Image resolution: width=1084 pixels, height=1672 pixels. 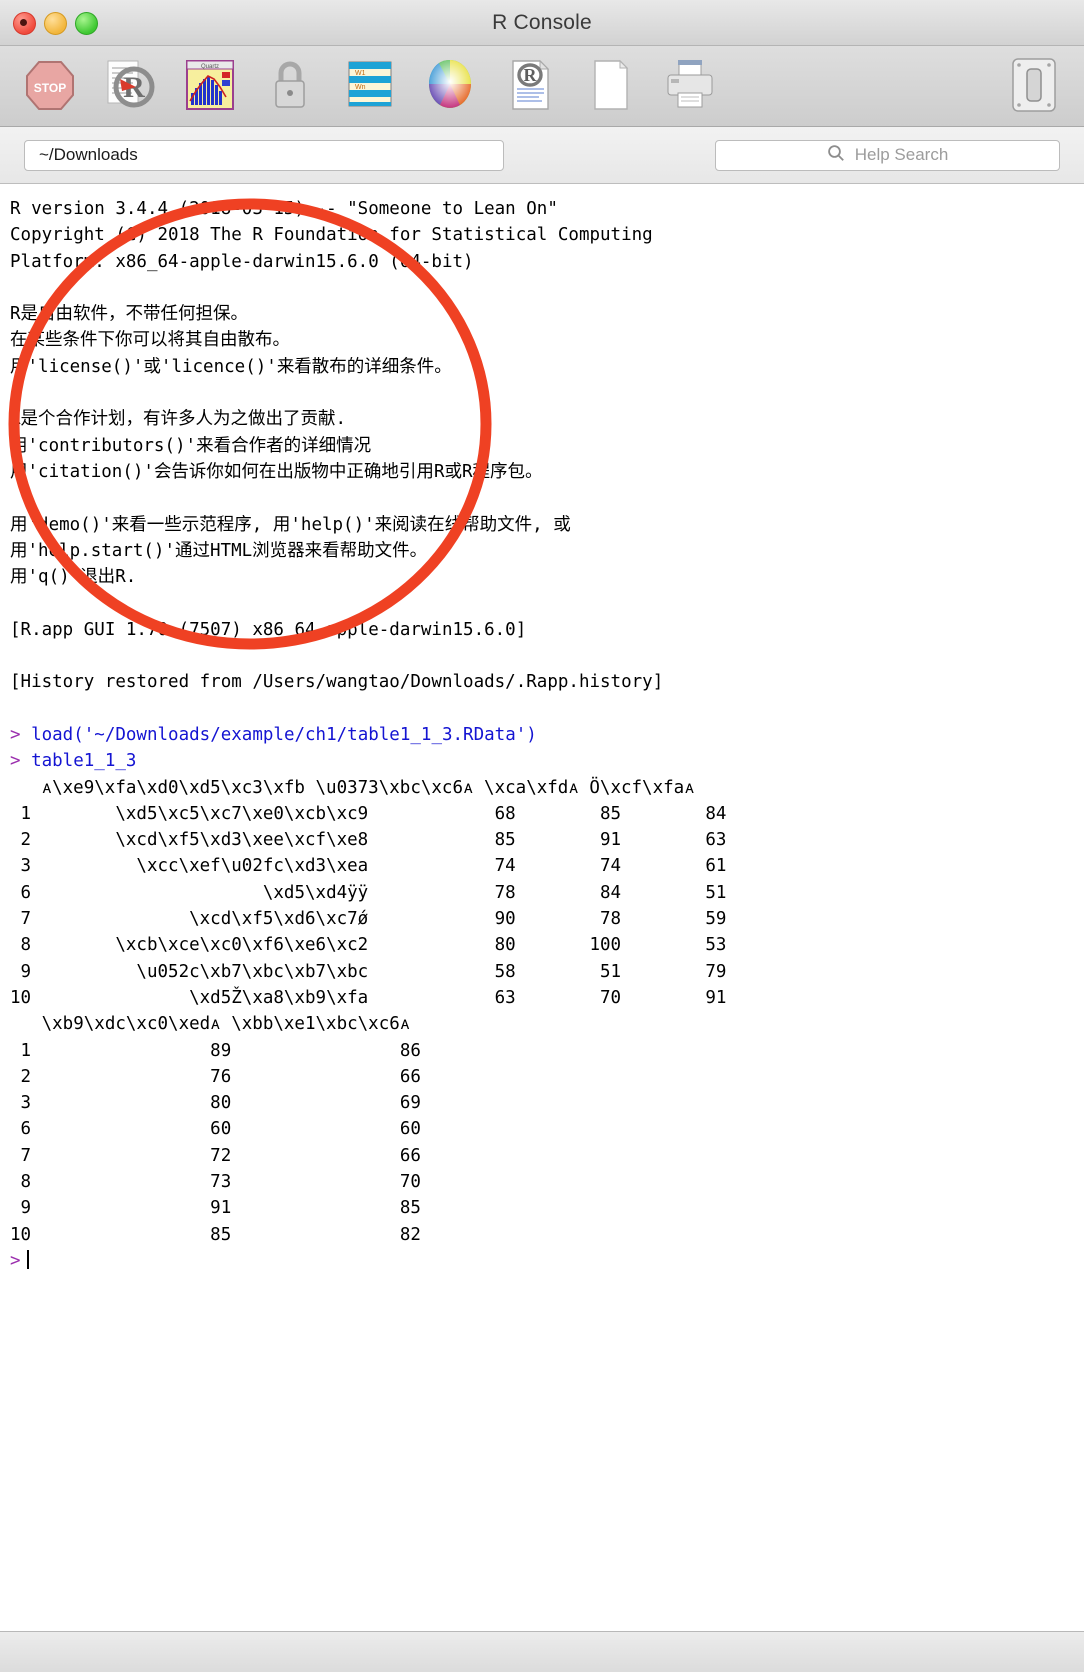 I want to click on stop-button: STOP, so click(x=50, y=86).